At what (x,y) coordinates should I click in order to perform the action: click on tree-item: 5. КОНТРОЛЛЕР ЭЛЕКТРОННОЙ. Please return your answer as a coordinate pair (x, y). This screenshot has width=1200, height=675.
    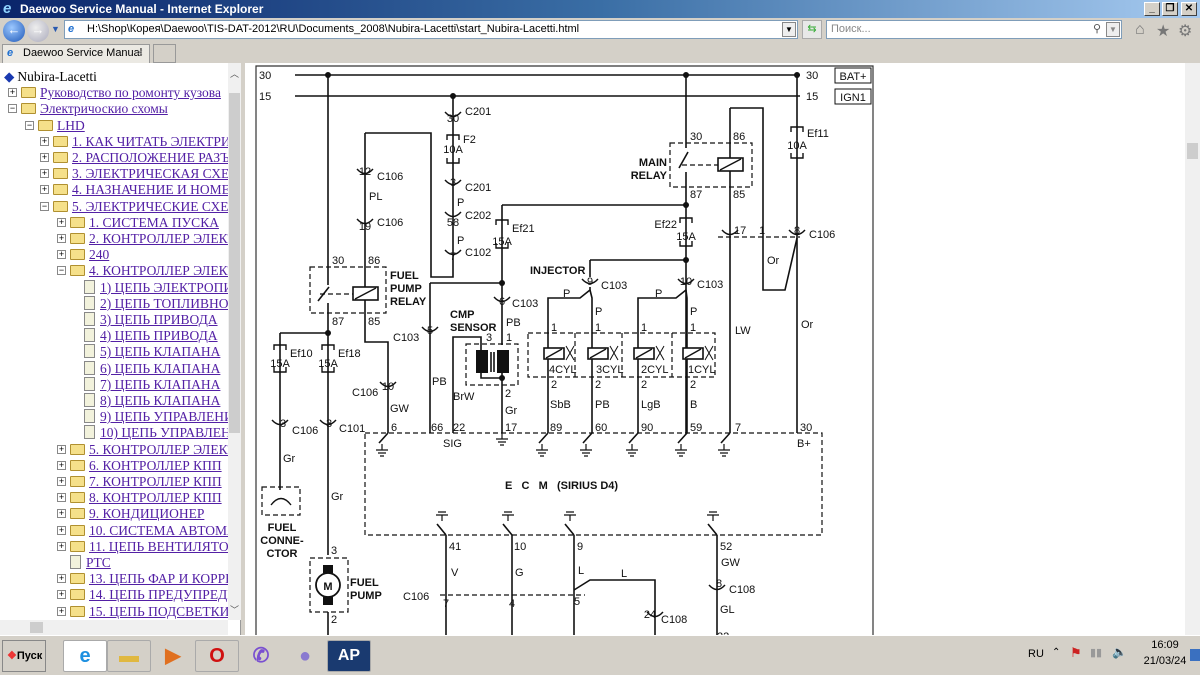
    Looking at the image, I should click on (155, 450).